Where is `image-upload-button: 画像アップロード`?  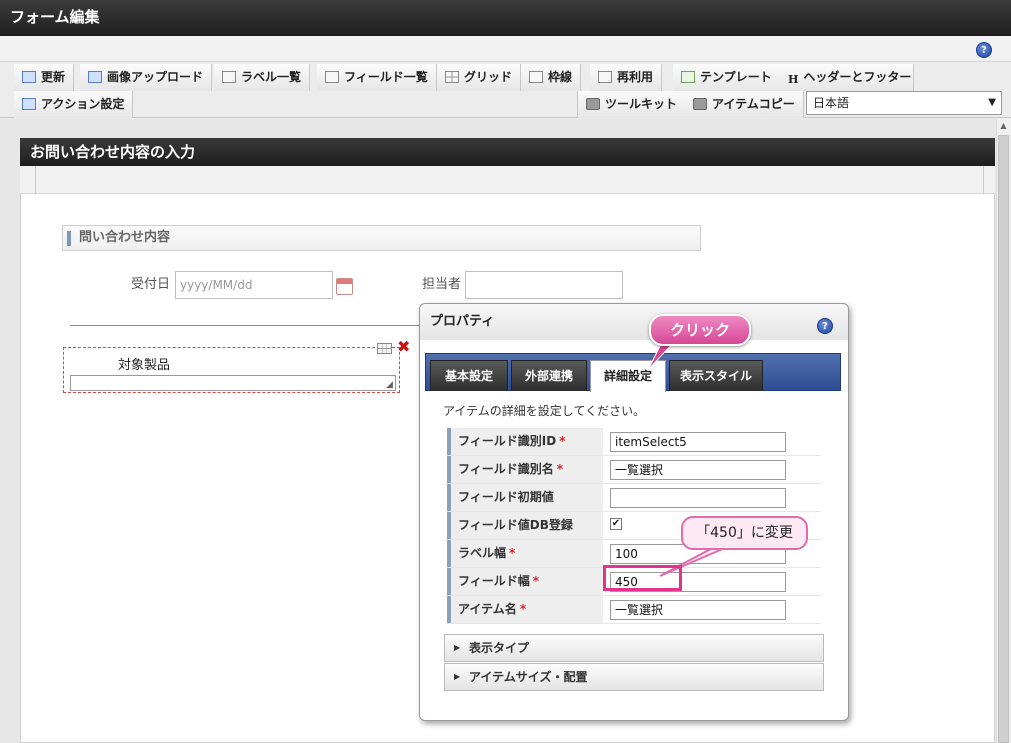 image-upload-button: 画像アップロード is located at coordinates (146, 77).